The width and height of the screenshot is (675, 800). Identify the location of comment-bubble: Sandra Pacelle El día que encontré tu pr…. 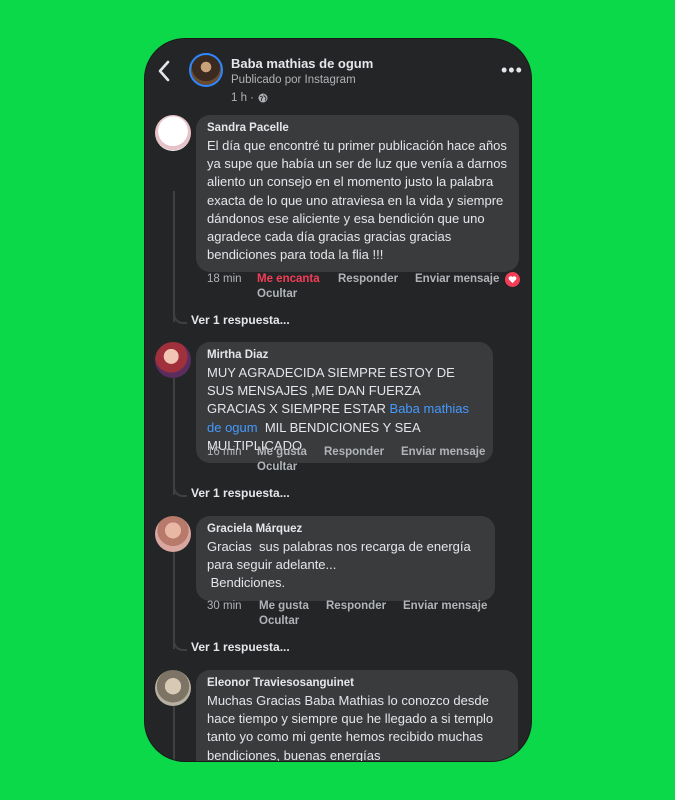
(357, 194).